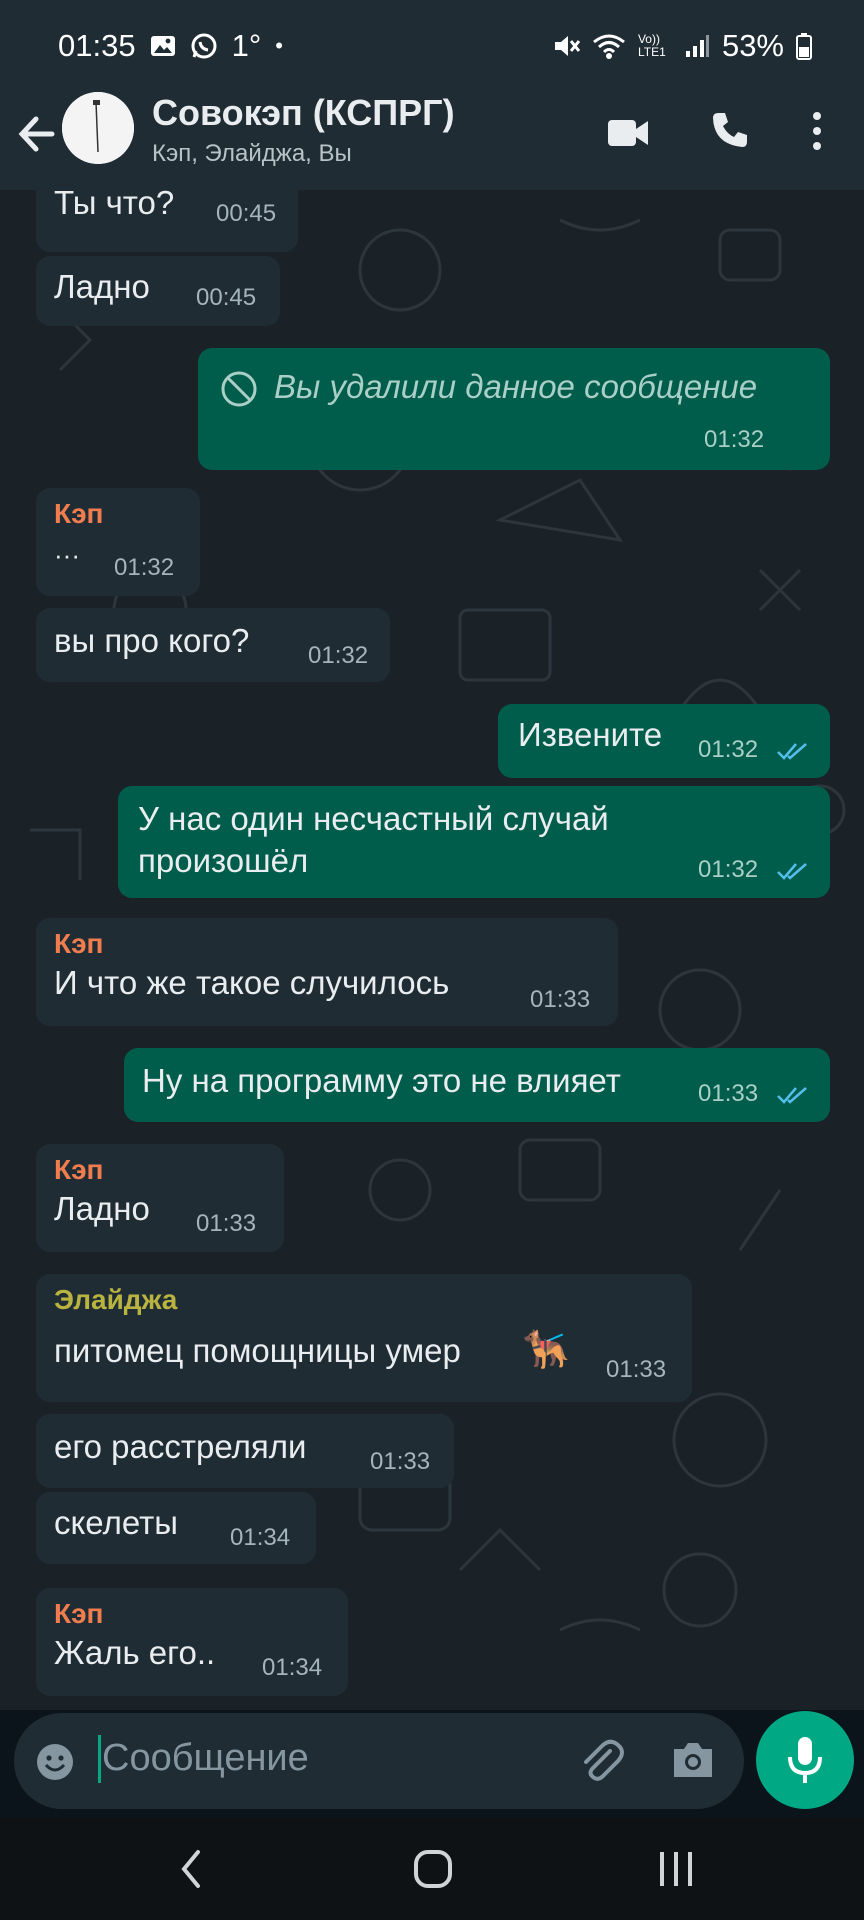 This screenshot has height=1920, width=864. I want to click on status-right: Vo)) LTE1 53%, so click(682, 46).